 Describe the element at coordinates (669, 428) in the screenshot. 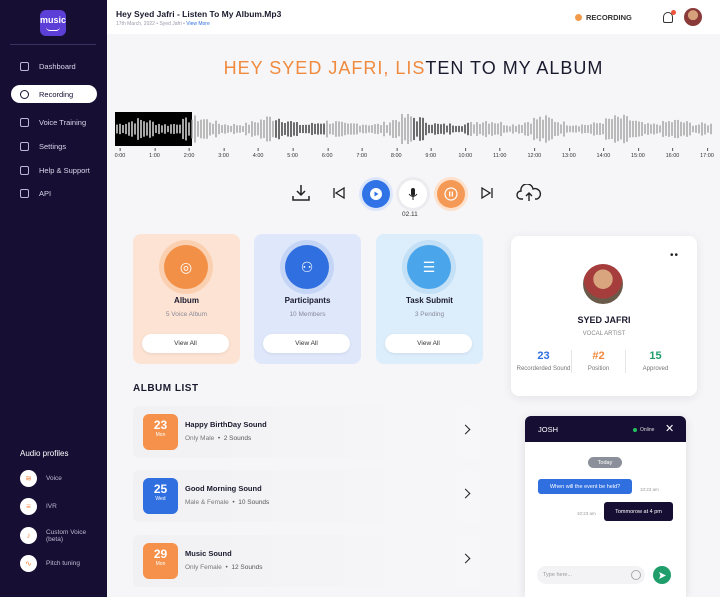

I see `close-icon: ✕` at that location.